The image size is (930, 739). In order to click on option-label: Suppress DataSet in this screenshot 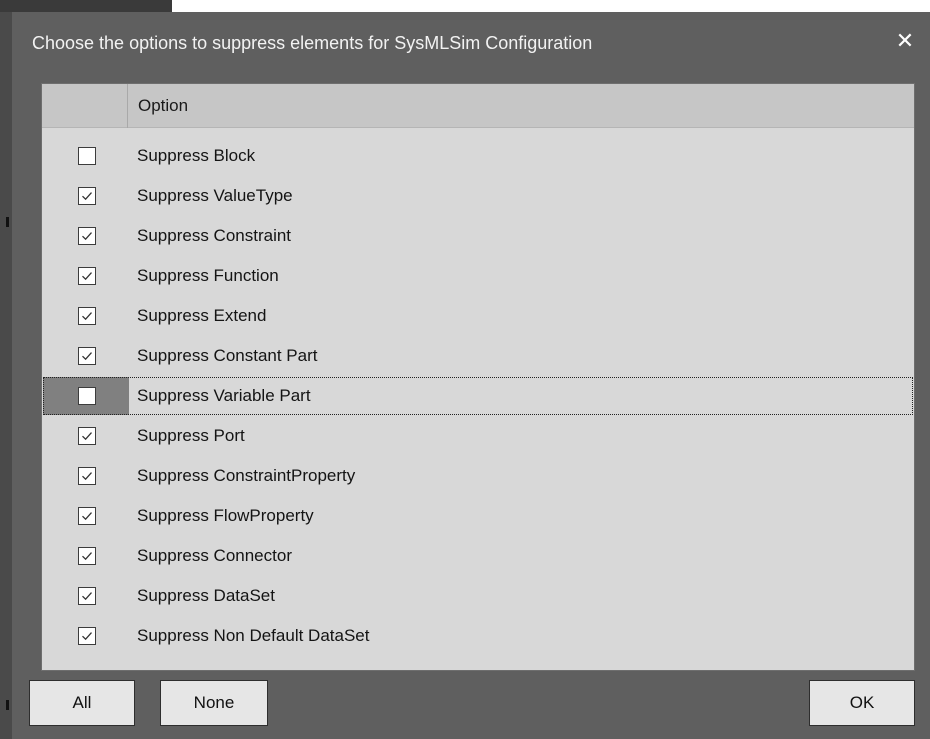, I will do `click(206, 595)`.